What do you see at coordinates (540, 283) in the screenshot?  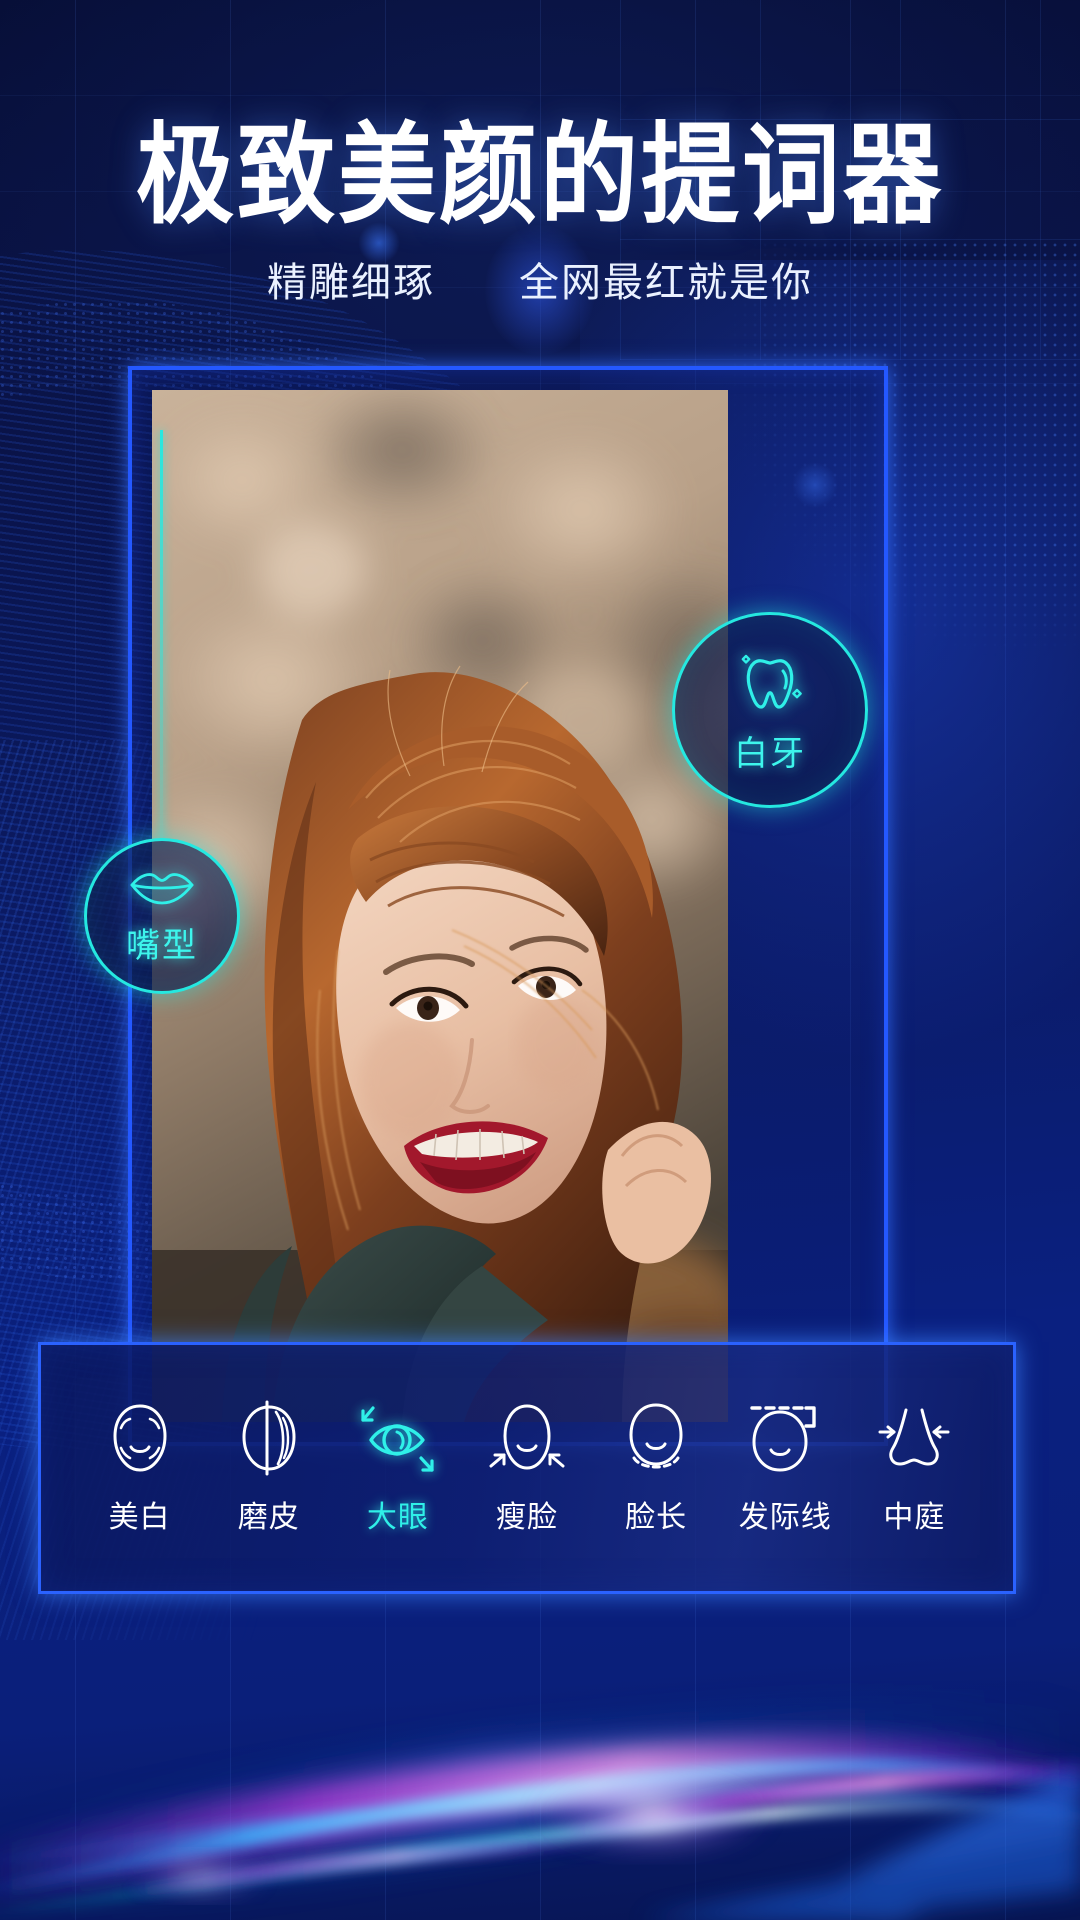 I see `page-subtitle: 精雕细琢 全网最红就是你` at bounding box center [540, 283].